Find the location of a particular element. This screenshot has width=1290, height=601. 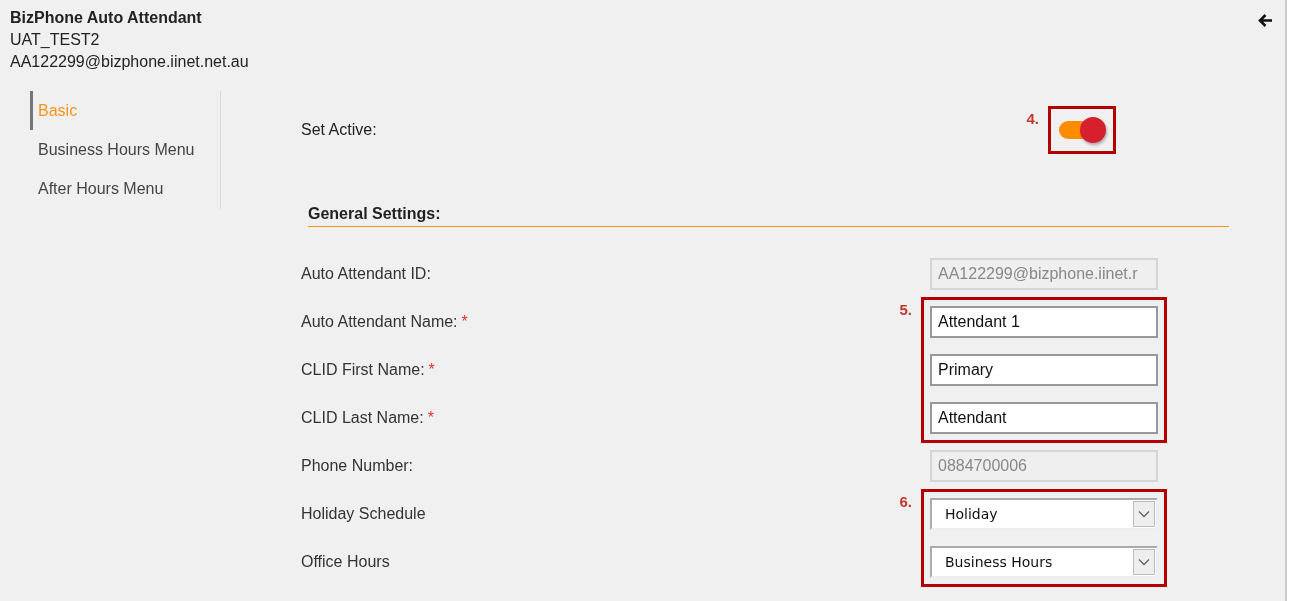

sidebar-item: After Hours Menu is located at coordinates (125, 188).